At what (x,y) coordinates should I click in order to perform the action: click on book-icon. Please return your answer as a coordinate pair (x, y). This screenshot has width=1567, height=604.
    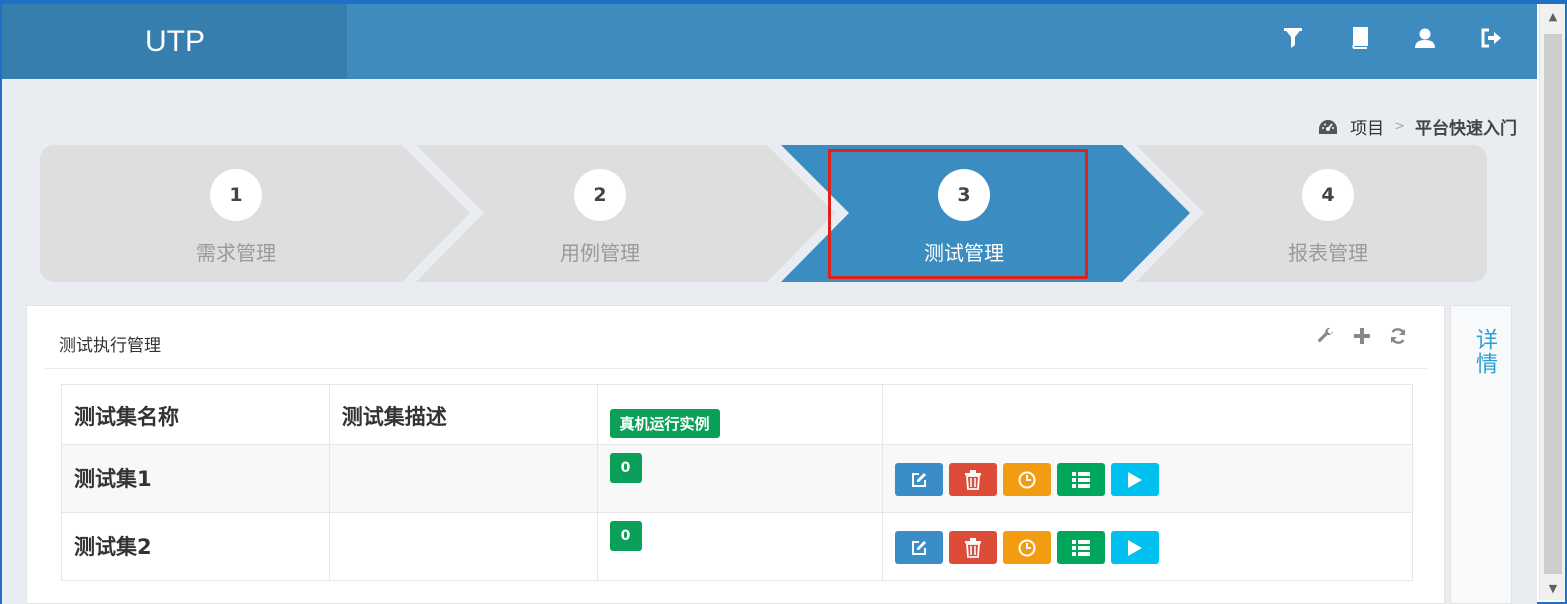
    Looking at the image, I should click on (1359, 38).